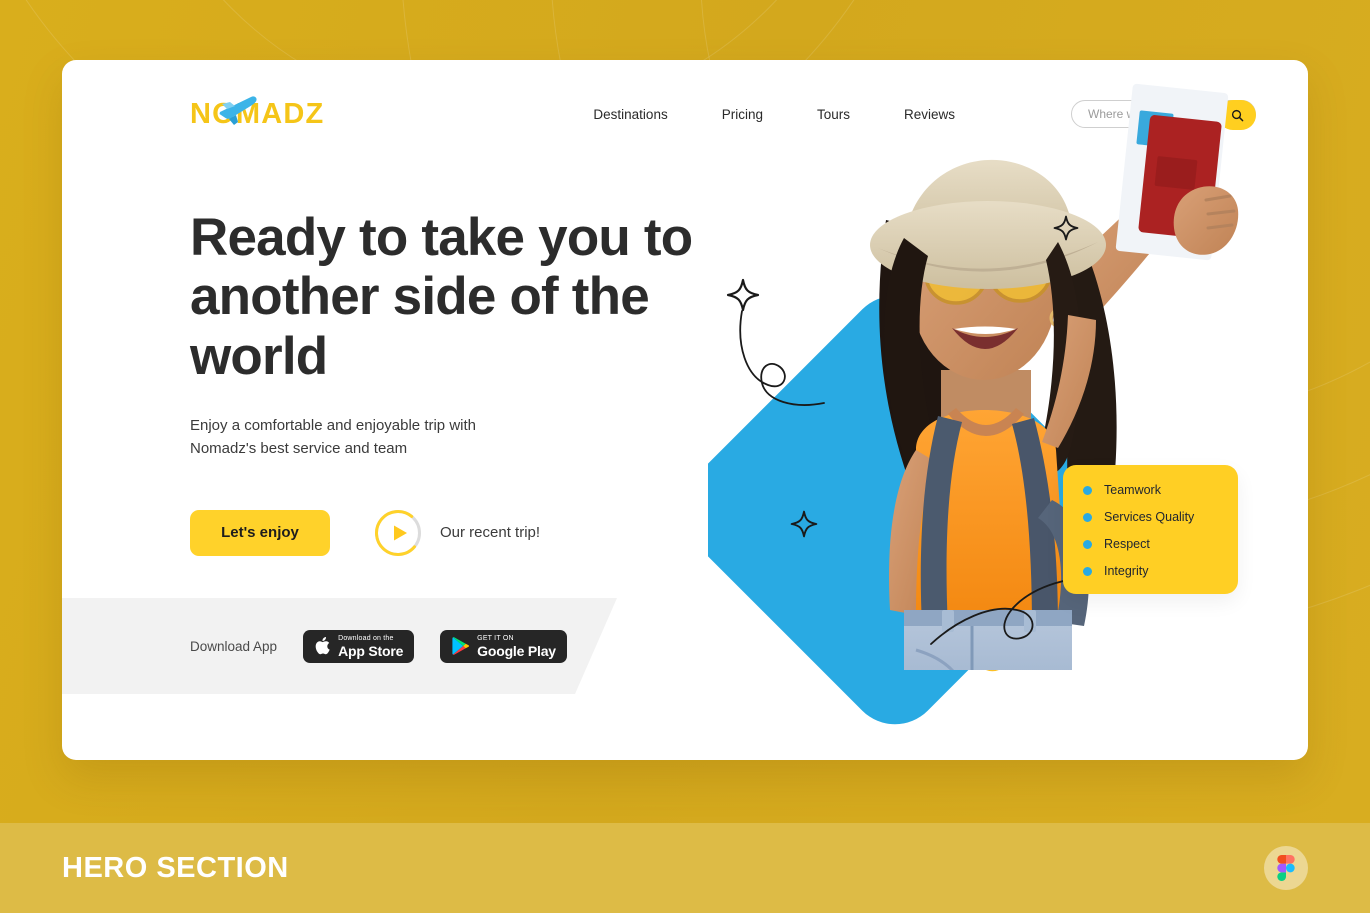  Describe the element at coordinates (238, 110) in the screenshot. I see `airplane-icon` at that location.